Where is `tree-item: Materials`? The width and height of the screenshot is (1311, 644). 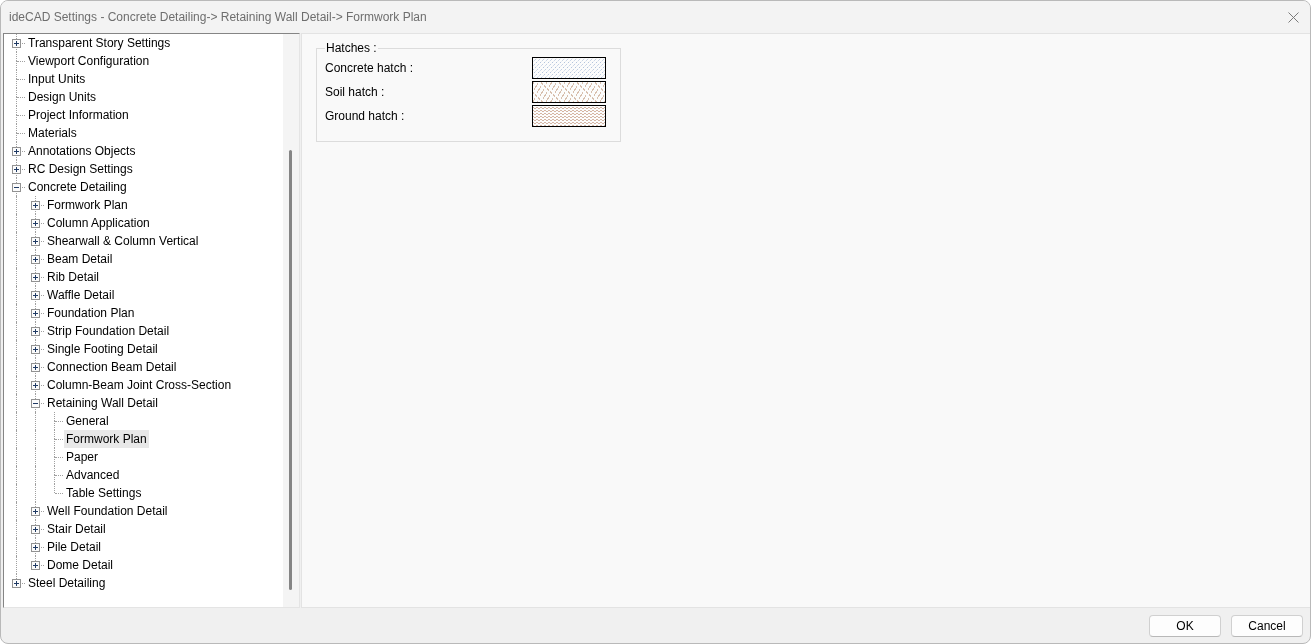 tree-item: Materials is located at coordinates (52, 133).